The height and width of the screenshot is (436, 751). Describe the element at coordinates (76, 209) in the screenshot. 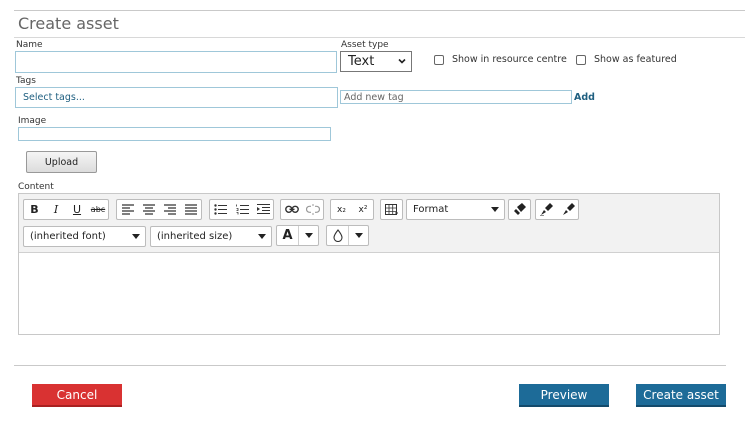

I see `underline-button: U` at that location.